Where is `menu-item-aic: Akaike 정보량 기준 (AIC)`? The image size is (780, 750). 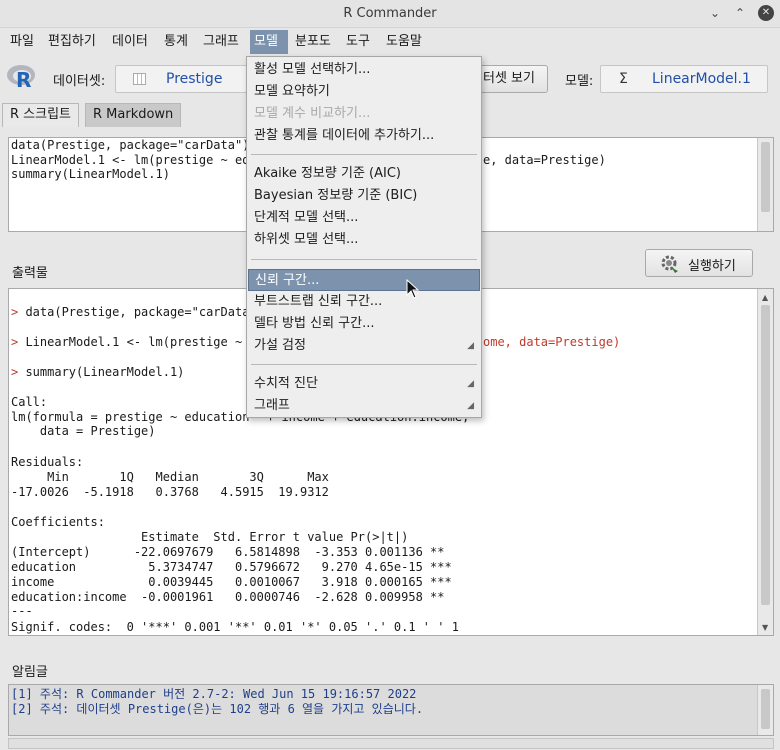 menu-item-aic: Akaike 정보량 기준 (AIC) is located at coordinates (364, 174).